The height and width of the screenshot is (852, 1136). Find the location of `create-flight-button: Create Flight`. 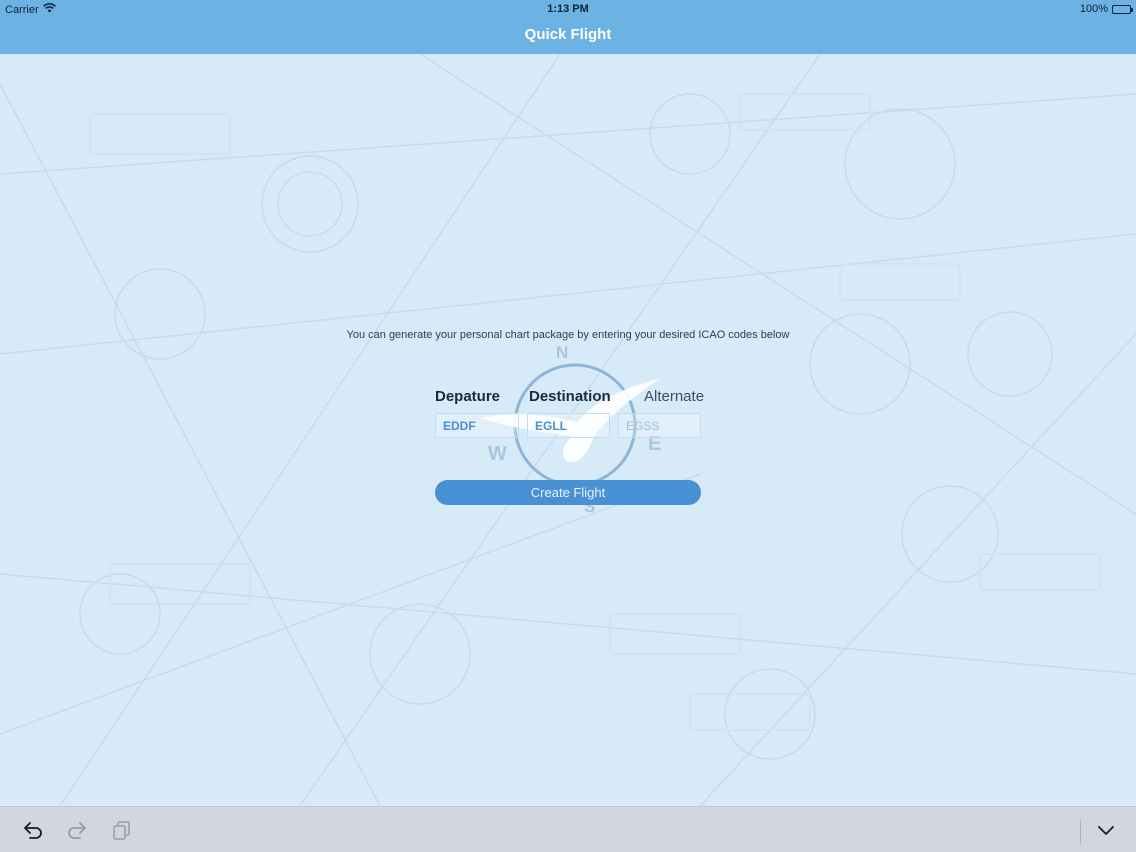

create-flight-button: Create Flight is located at coordinates (568, 492).